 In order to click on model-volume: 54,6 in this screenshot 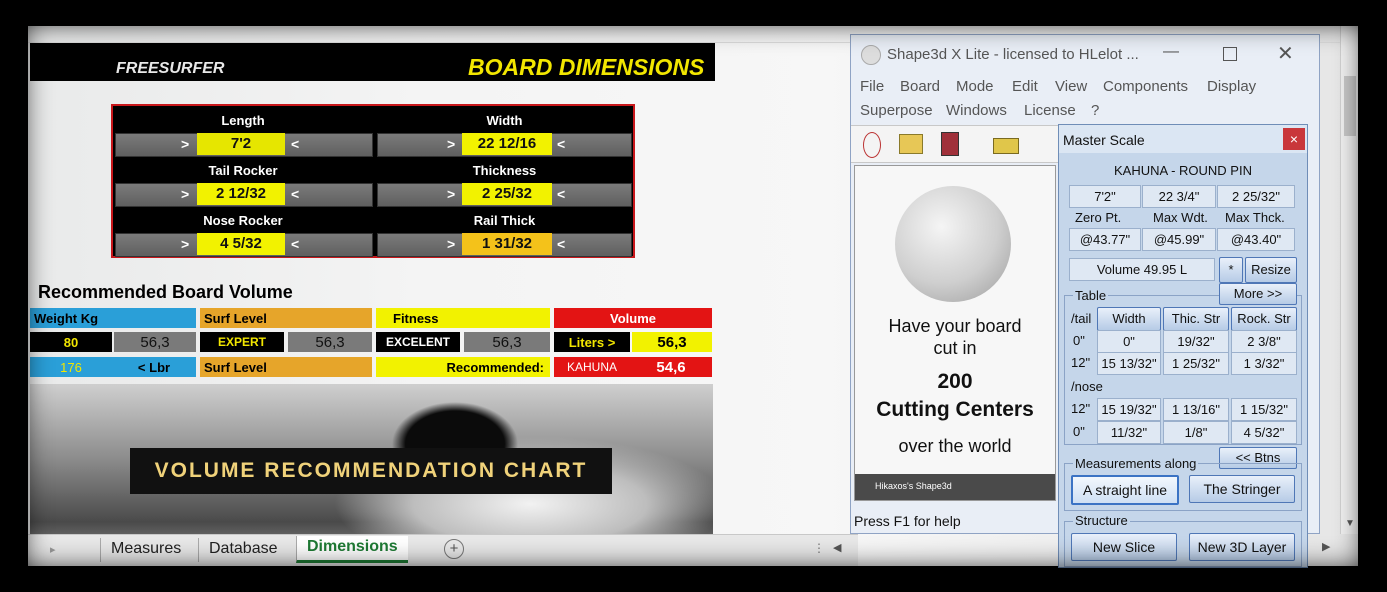, I will do `click(671, 367)`.